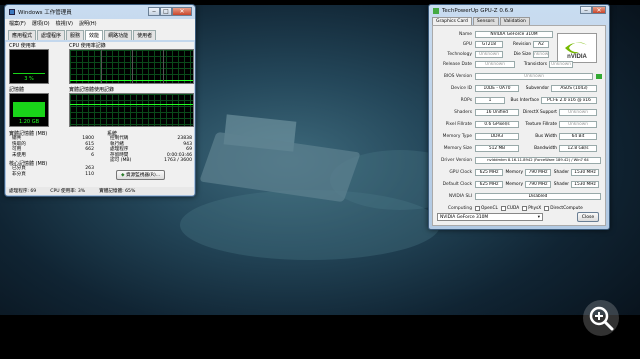  Describe the element at coordinates (53, 147) in the screenshot. I see `physical-memory-list: 總共 1800 快取的 615 可用 662 未使用 6` at that location.